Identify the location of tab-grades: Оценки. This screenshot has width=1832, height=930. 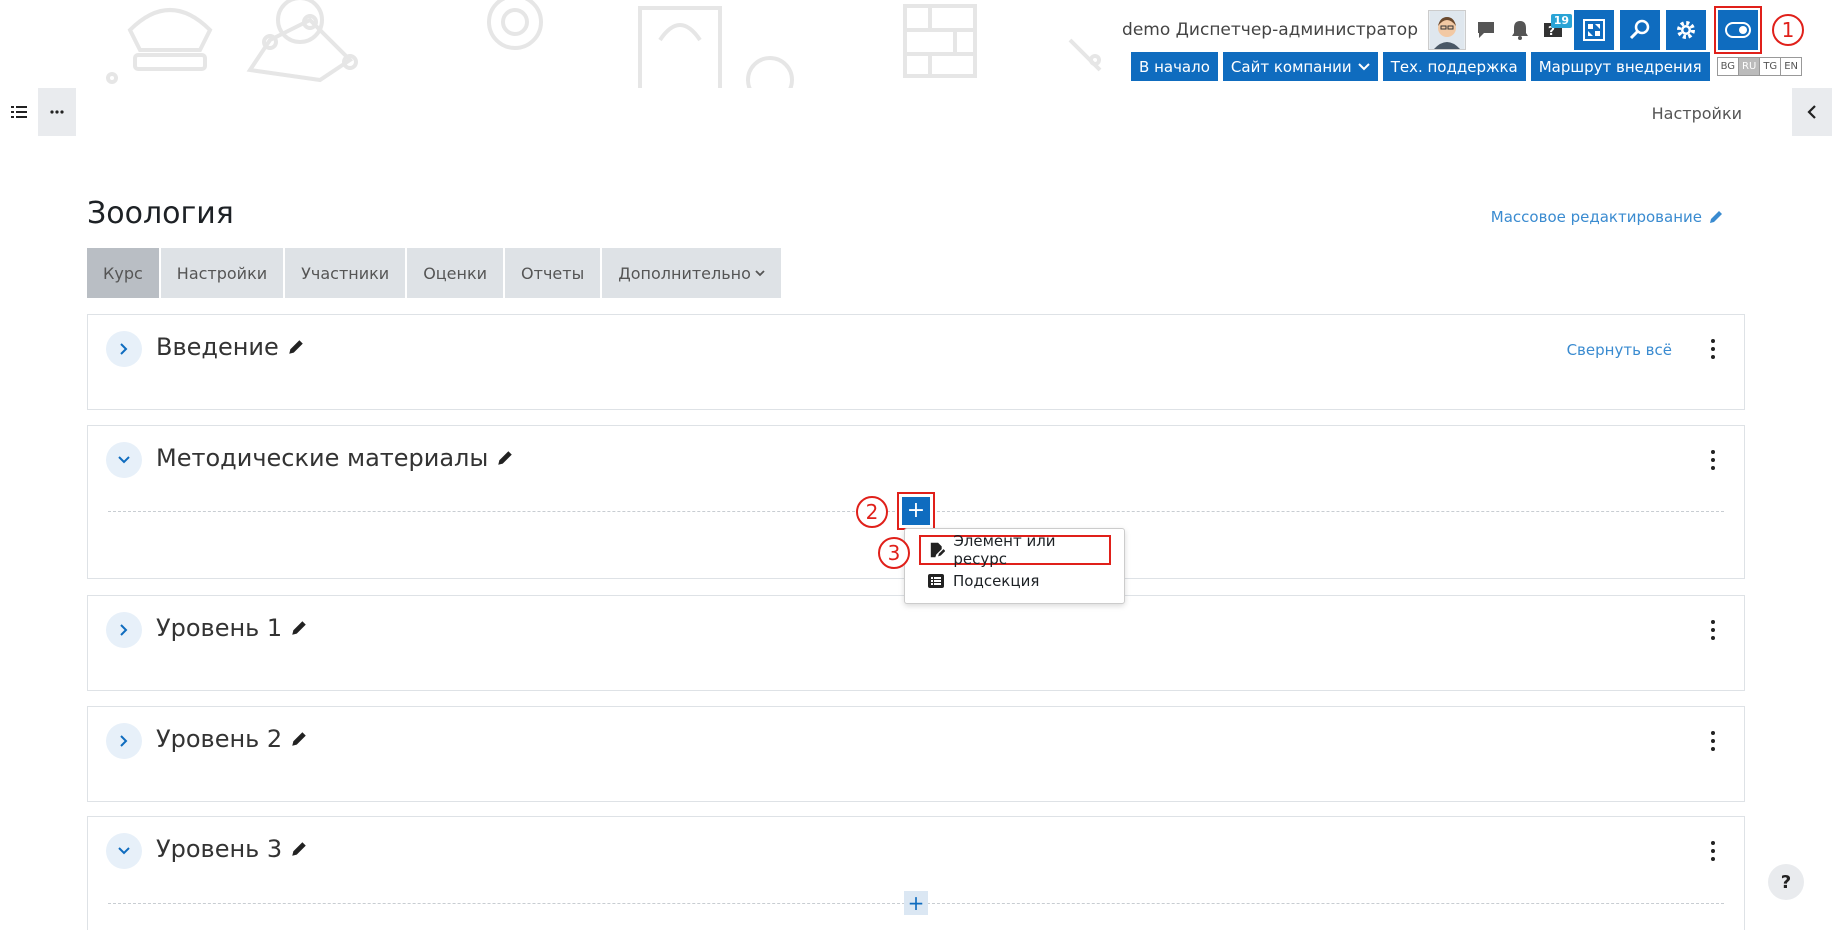
(456, 273).